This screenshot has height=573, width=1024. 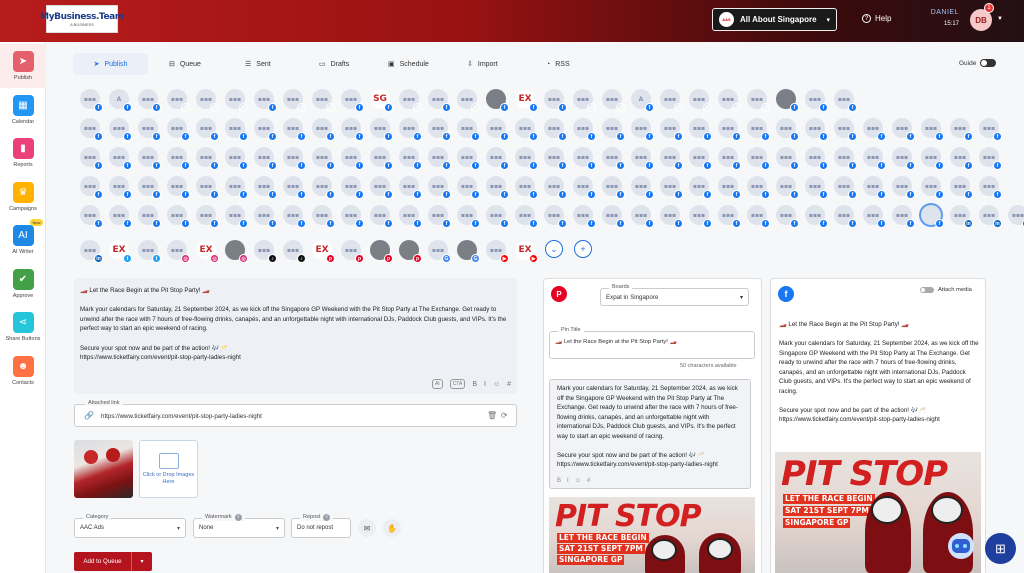 What do you see at coordinates (787, 100) in the screenshot?
I see `social-account-avatar: f` at bounding box center [787, 100].